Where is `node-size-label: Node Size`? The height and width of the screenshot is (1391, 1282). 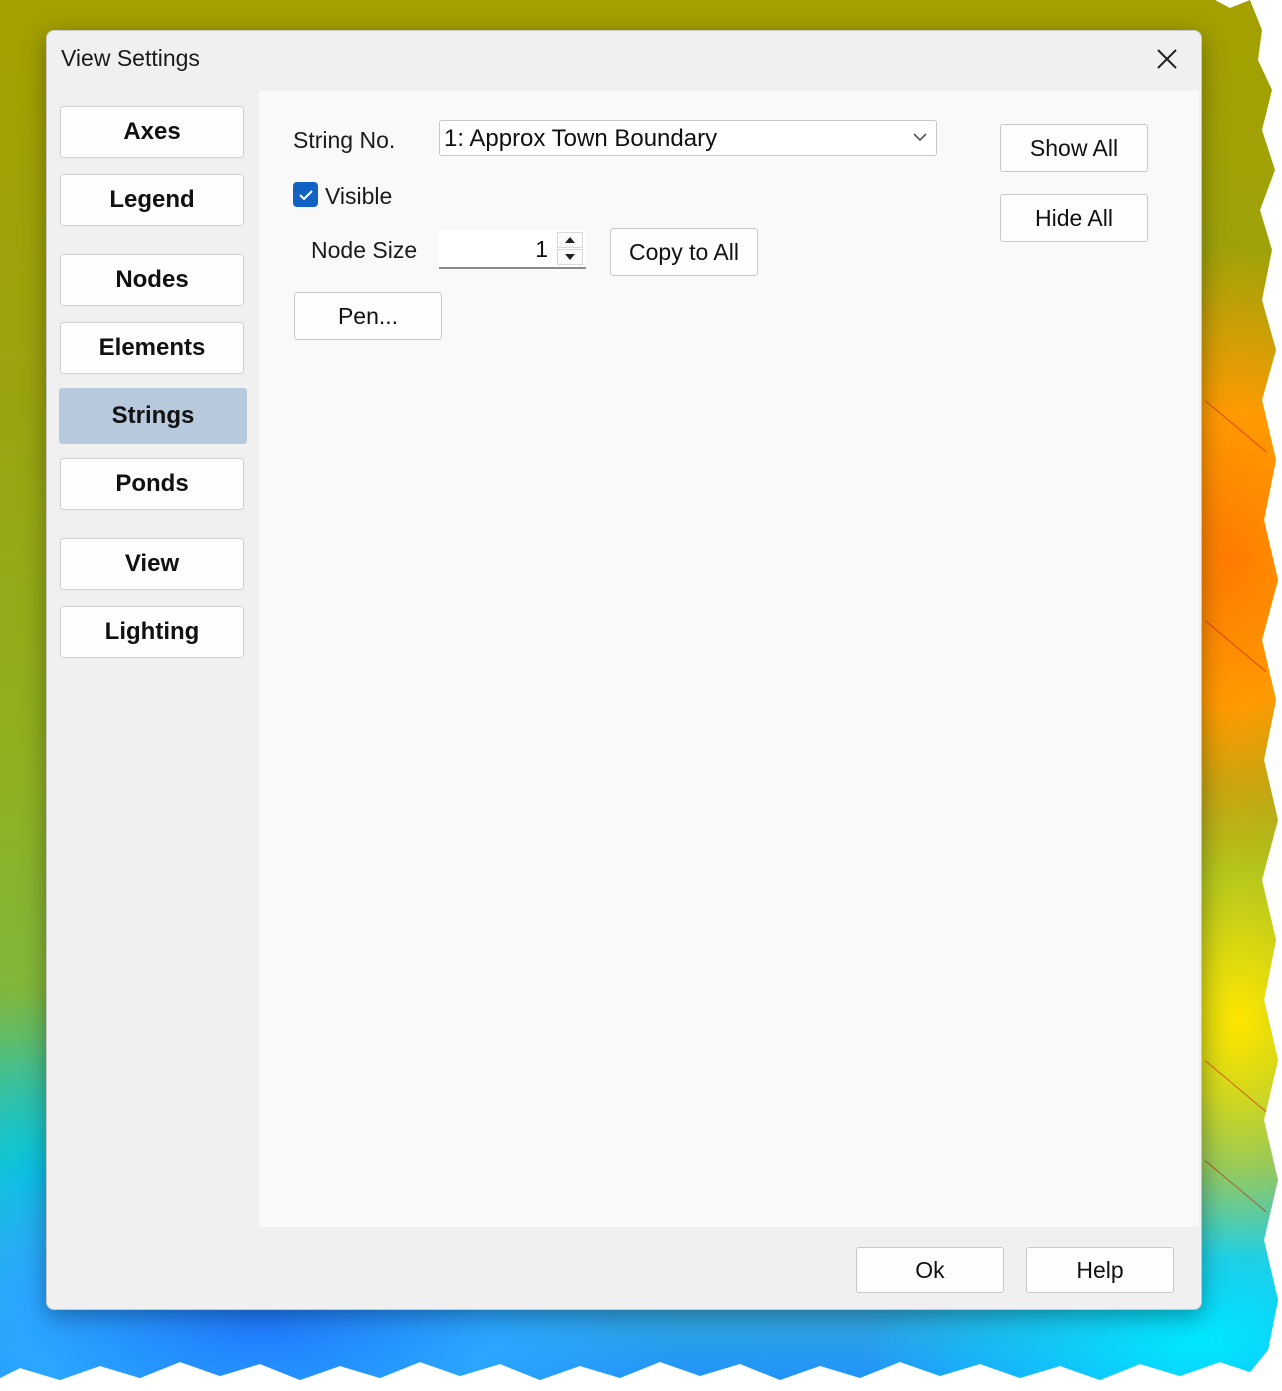
node-size-label: Node Size is located at coordinates (364, 250).